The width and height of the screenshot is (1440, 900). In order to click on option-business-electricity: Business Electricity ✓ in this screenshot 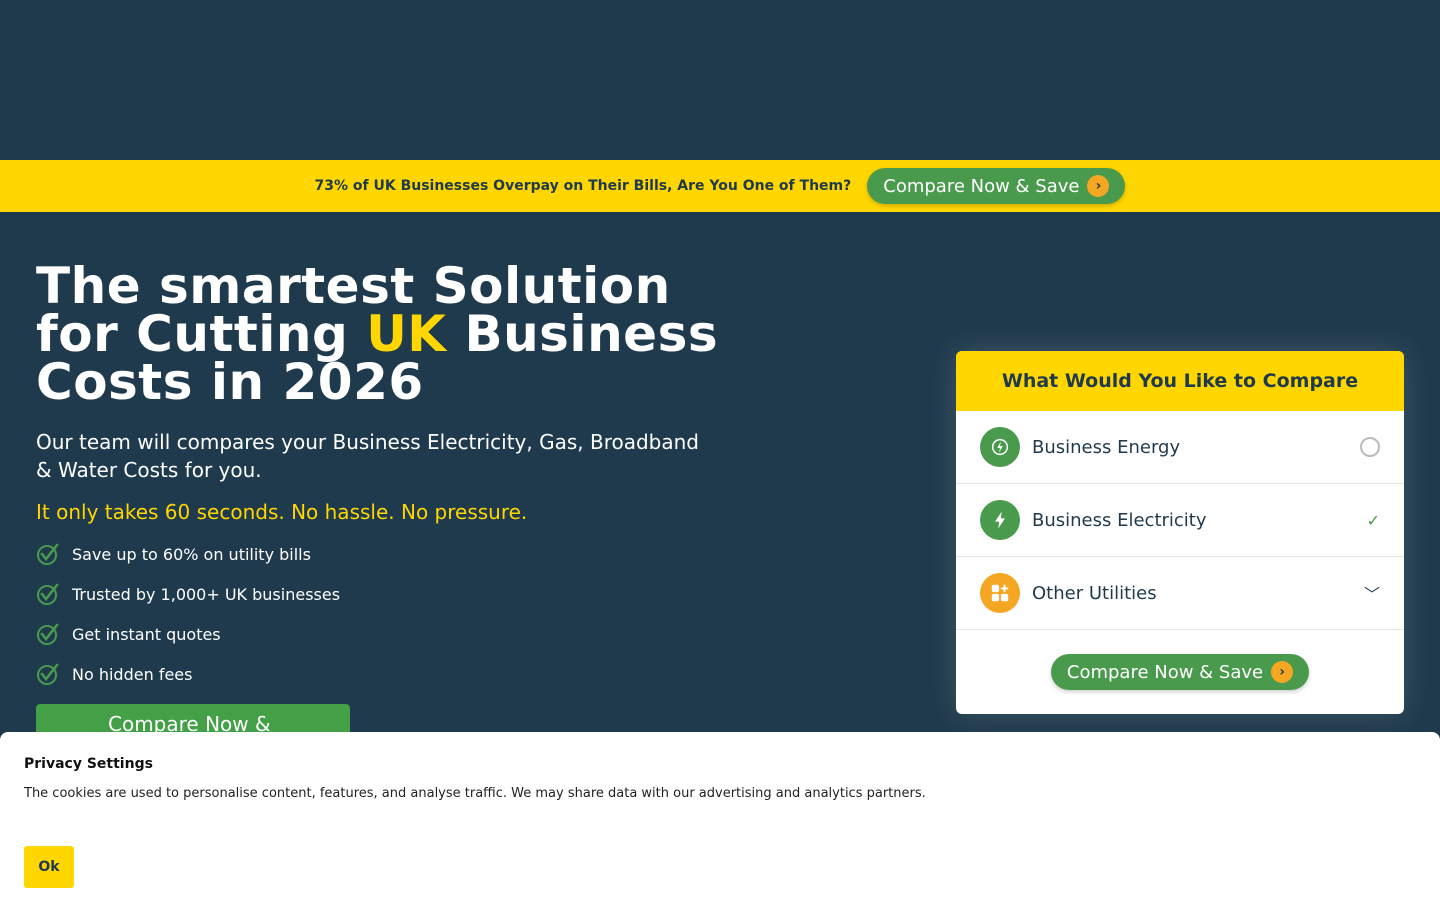, I will do `click(1180, 520)`.